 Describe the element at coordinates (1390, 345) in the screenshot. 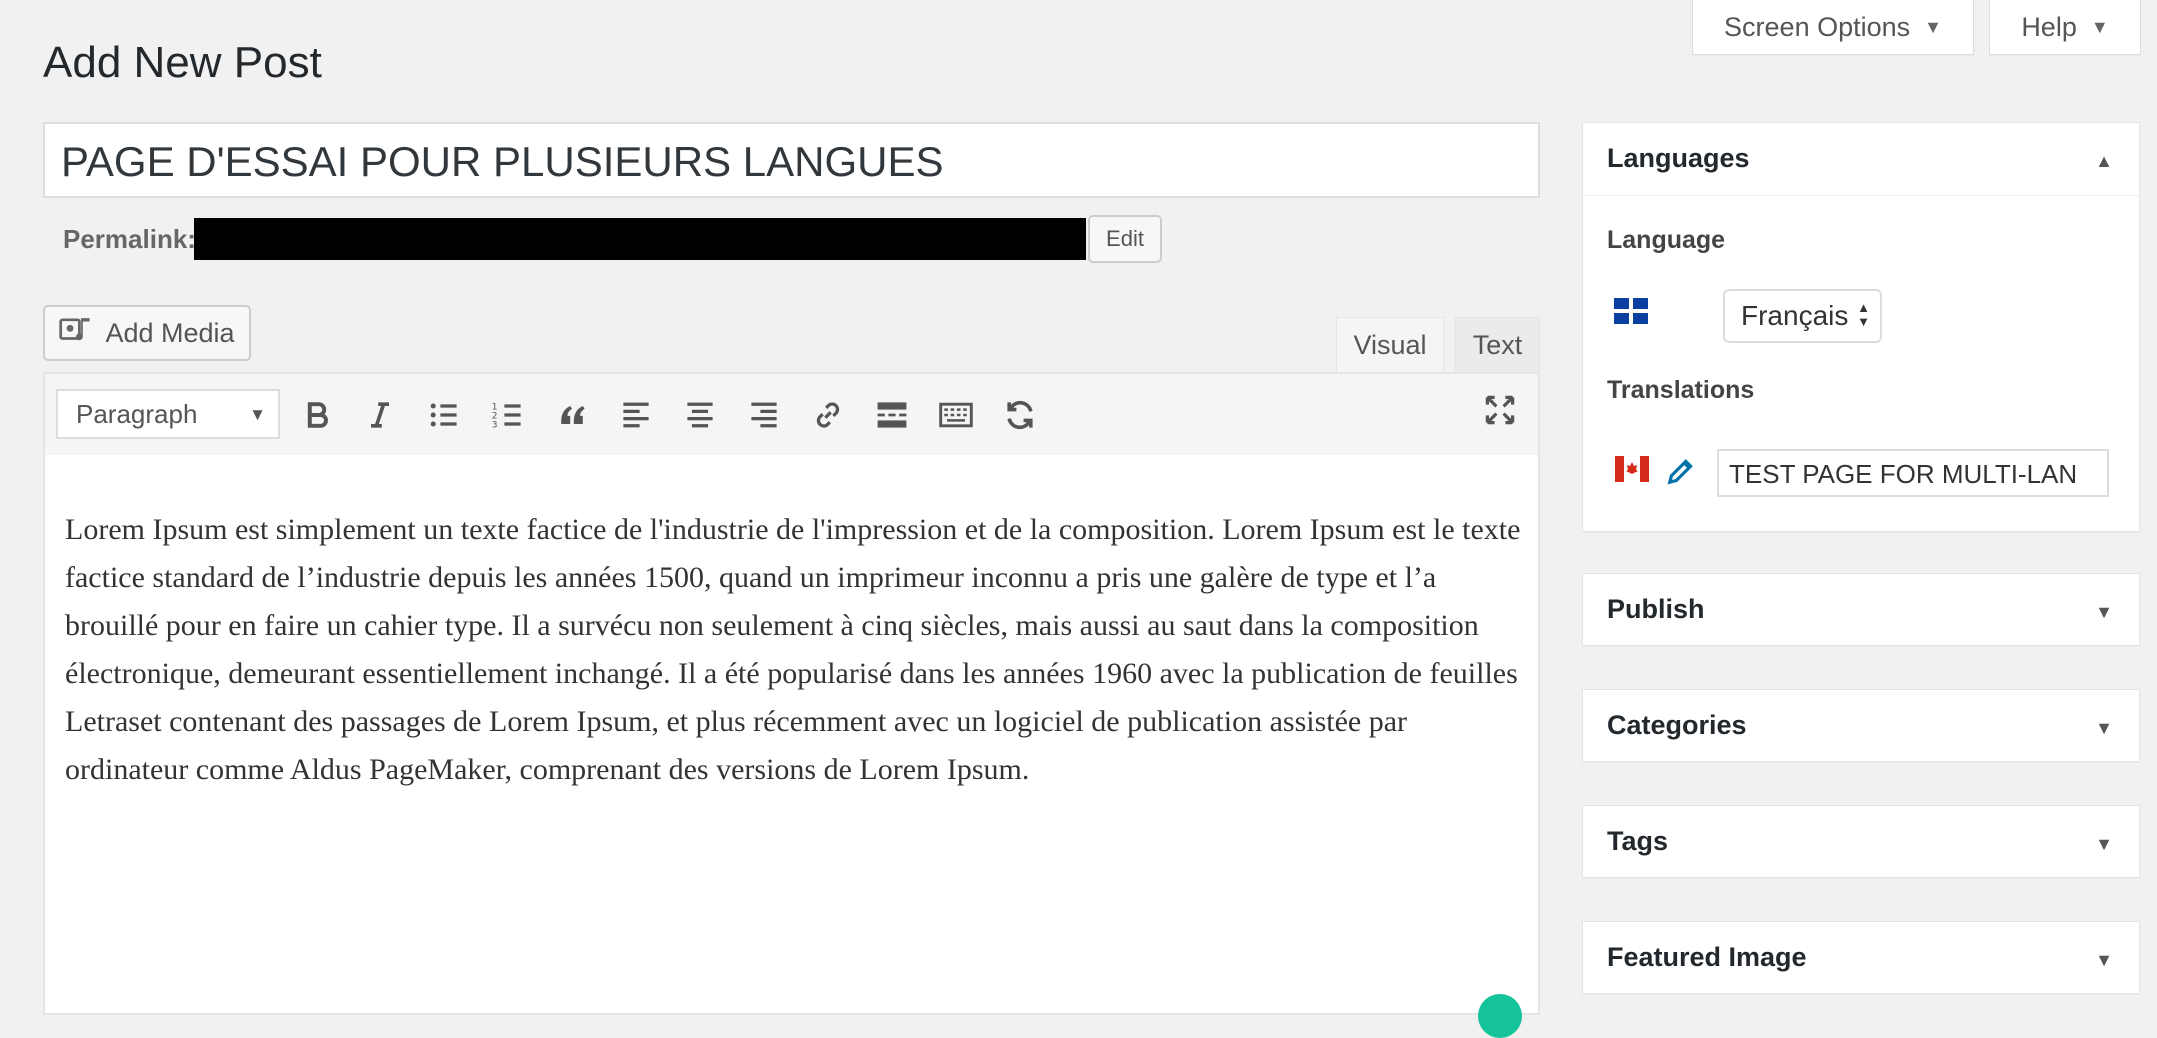

I see `tab-visual: Visual` at that location.